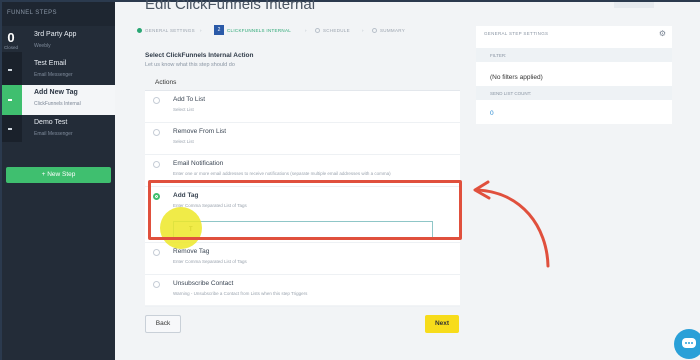  I want to click on curved-arrow-icon, so click(511, 224).